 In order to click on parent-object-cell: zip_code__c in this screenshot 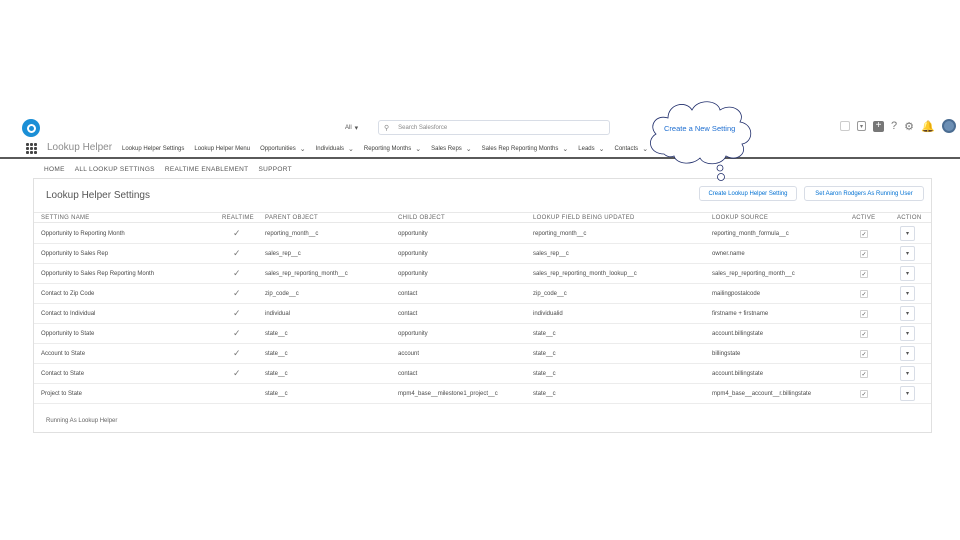, I will do `click(282, 294)`.